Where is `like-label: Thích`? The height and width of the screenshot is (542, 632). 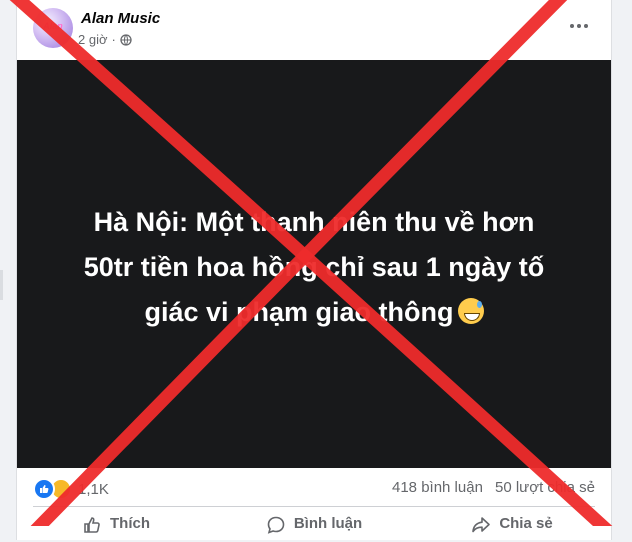
like-label: Thích is located at coordinates (130, 523).